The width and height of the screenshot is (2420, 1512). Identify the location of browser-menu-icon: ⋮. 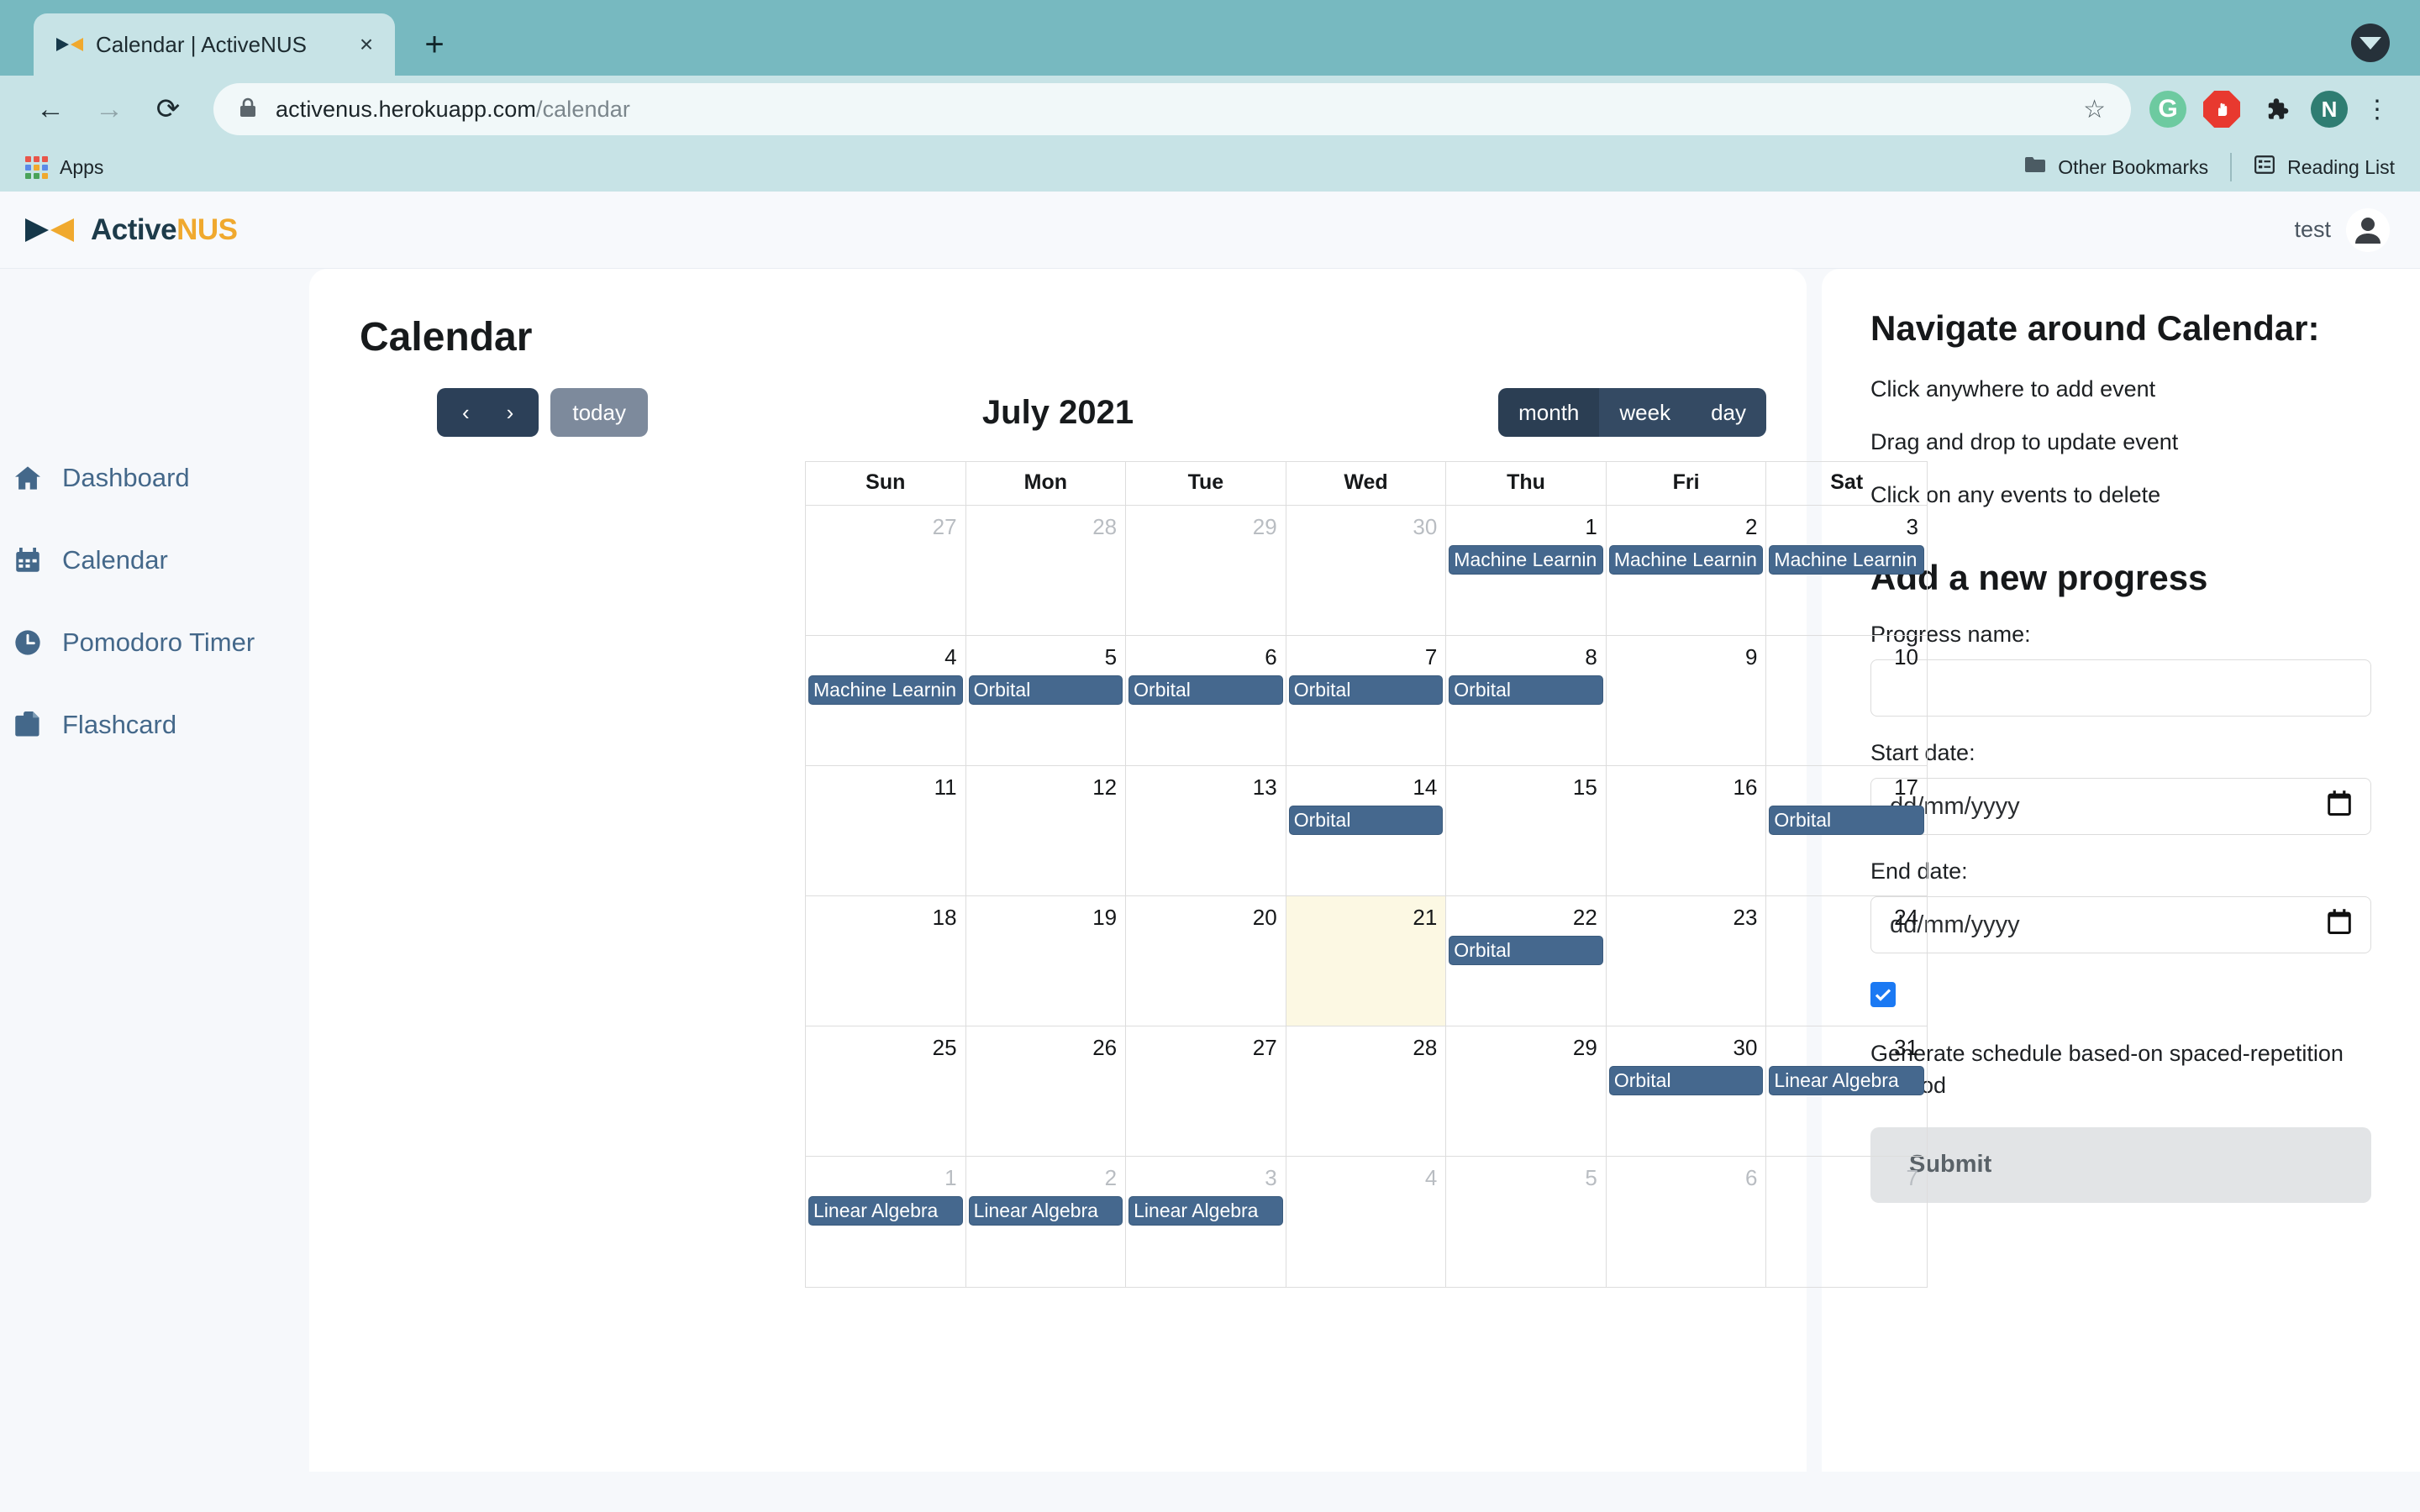
(2377, 109).